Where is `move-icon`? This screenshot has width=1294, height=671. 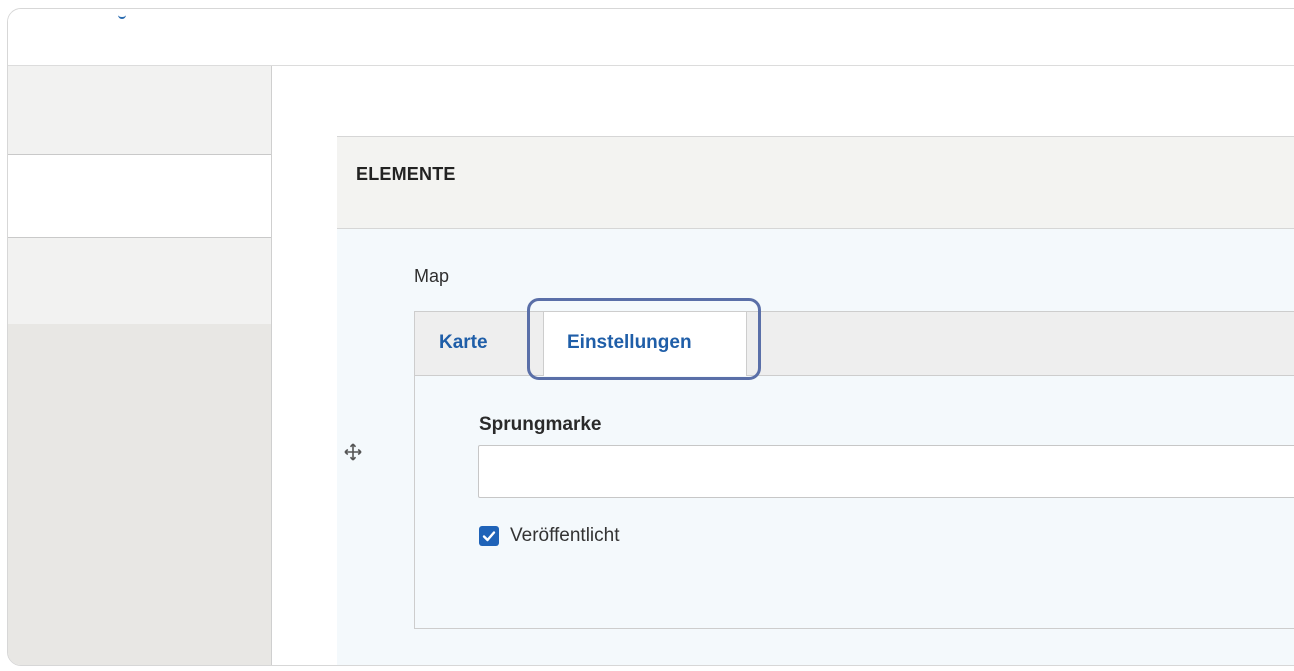
move-icon is located at coordinates (353, 452).